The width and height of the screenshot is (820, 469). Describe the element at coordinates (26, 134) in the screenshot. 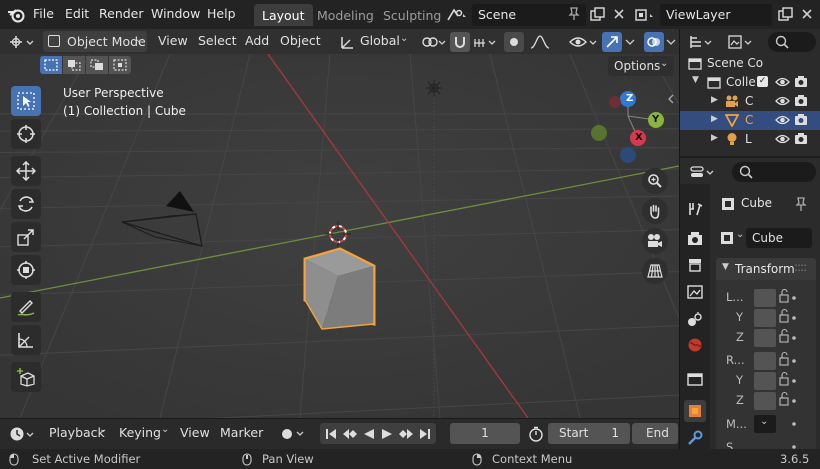

I see `tool-cursor` at that location.